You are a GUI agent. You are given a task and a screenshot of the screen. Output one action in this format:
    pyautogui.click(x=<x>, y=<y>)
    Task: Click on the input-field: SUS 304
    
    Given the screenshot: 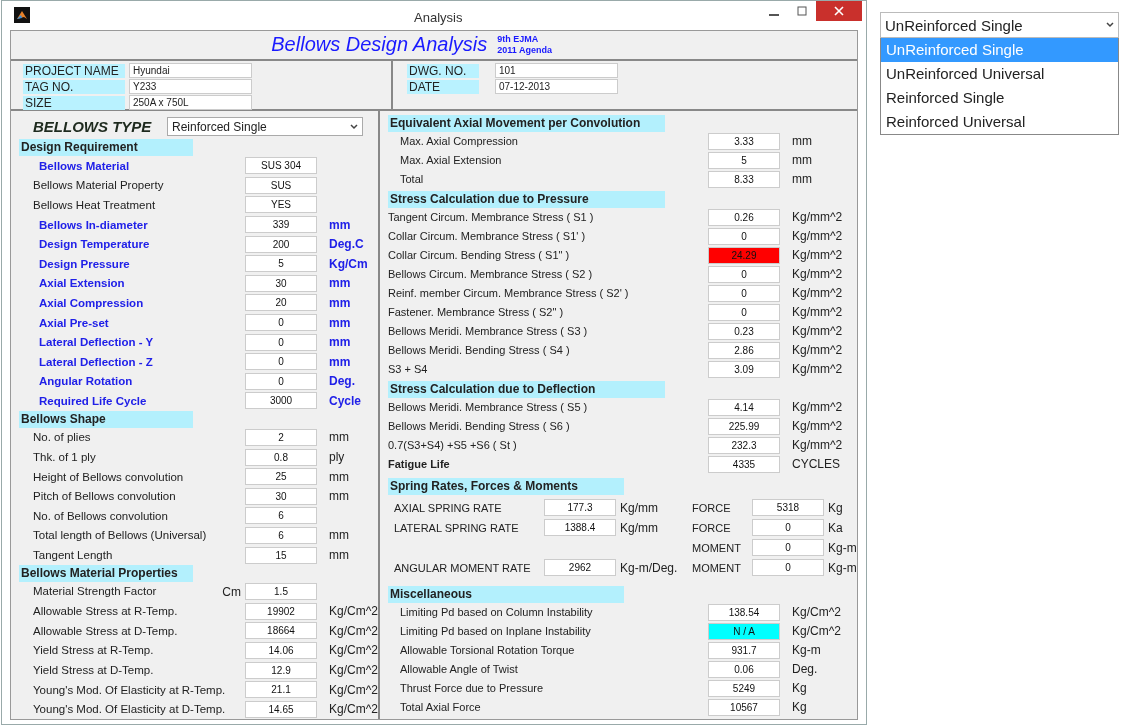 What is the action you would take?
    pyautogui.click(x=281, y=166)
    